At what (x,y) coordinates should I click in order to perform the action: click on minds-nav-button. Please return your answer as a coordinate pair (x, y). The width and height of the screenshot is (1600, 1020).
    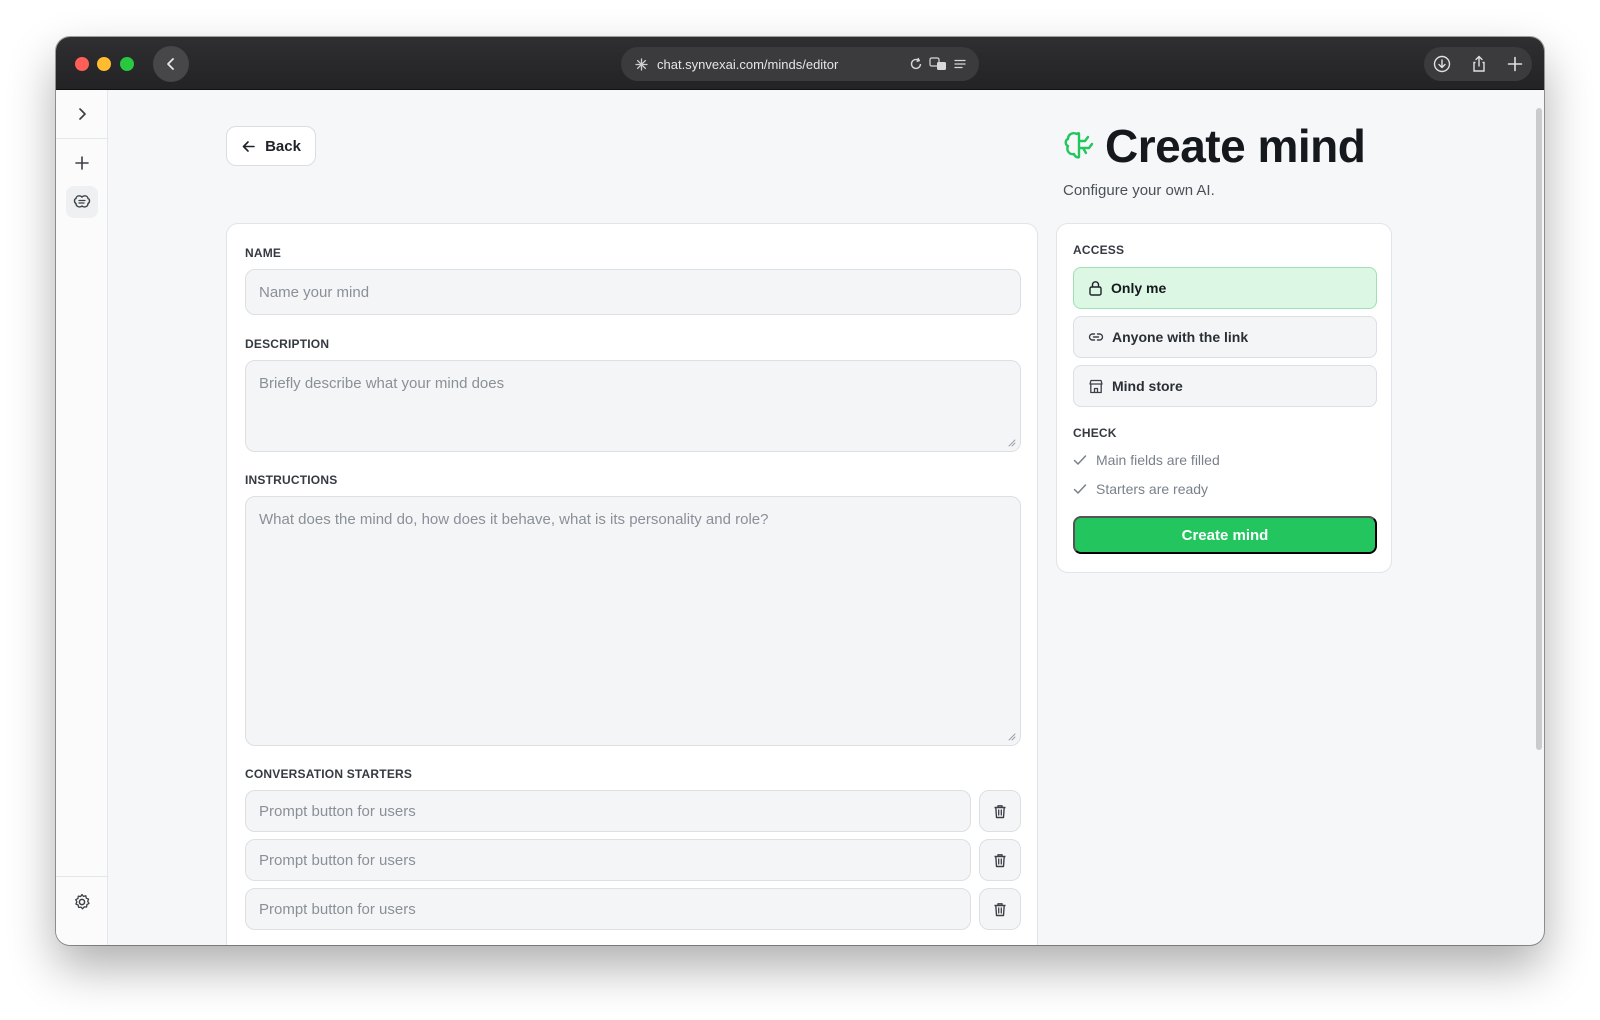
    Looking at the image, I should click on (82, 202).